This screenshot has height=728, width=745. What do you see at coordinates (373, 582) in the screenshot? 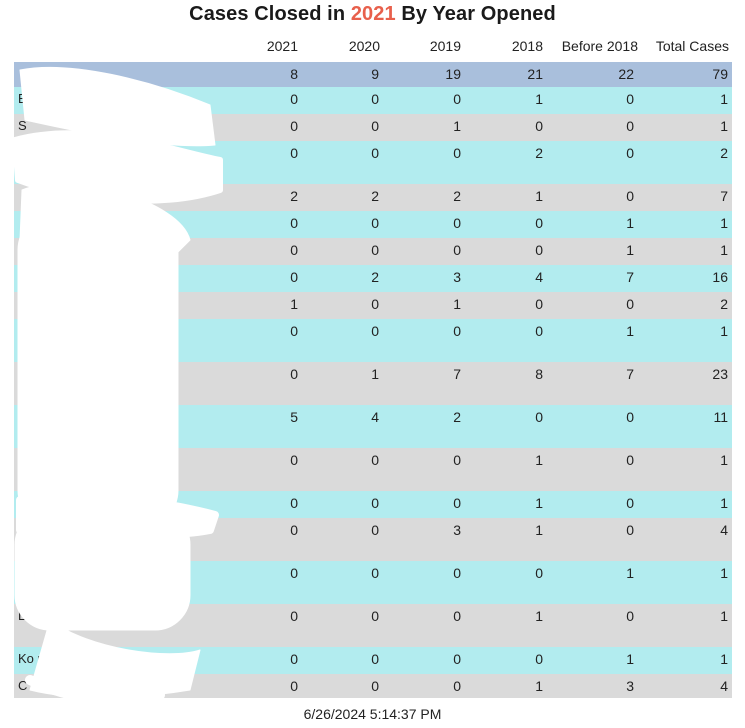
I see `table-row: 0 0 0 0 1 1` at bounding box center [373, 582].